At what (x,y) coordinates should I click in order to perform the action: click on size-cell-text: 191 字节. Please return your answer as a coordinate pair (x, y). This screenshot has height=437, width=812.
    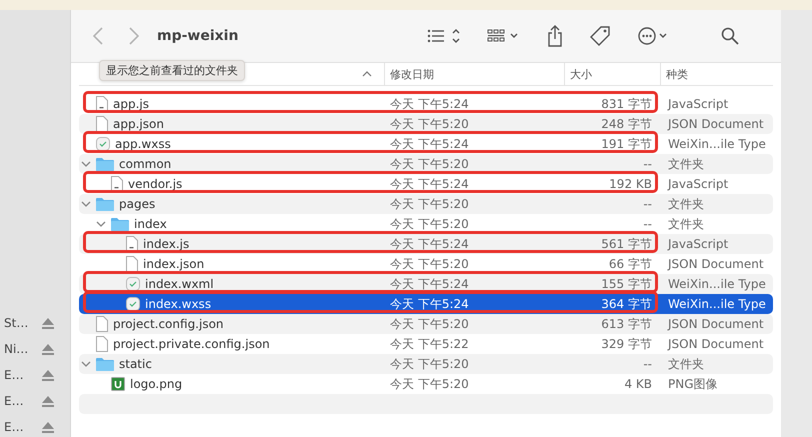
    Looking at the image, I should click on (626, 144).